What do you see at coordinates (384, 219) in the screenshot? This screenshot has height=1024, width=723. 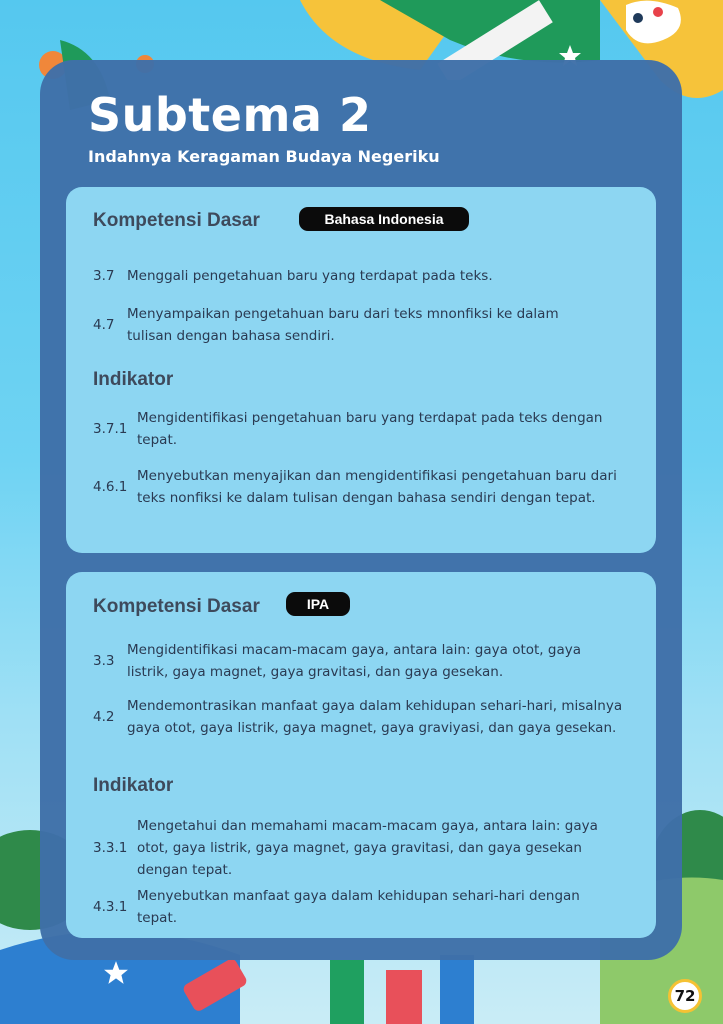 I see `subject-badge: Bahasa Indonesia` at bounding box center [384, 219].